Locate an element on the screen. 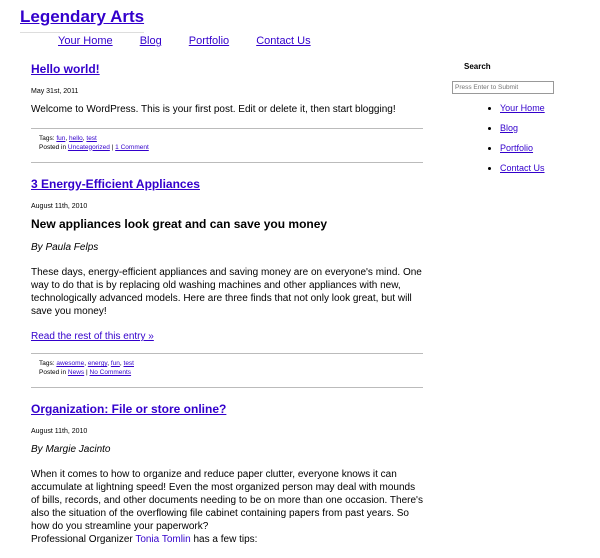  post-title: Organization: File or store online? is located at coordinates (128, 409).